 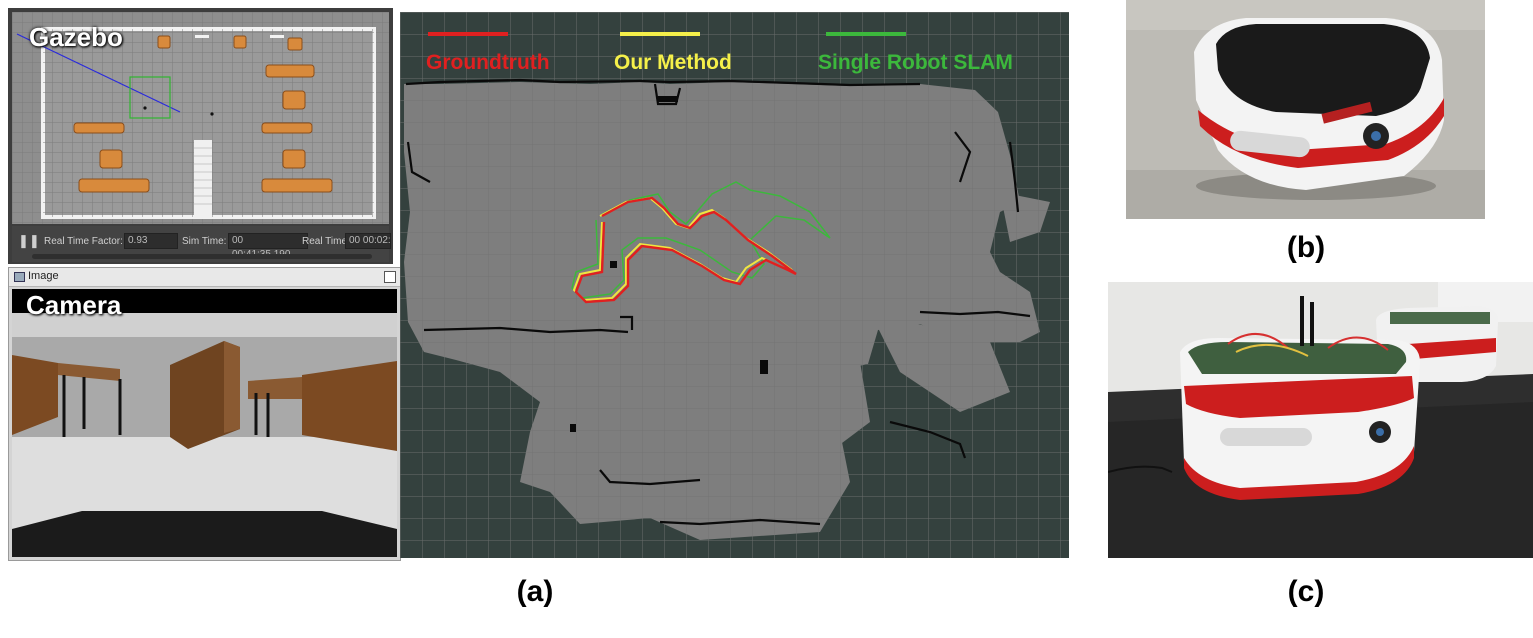 I want to click on gazebo-3d-view: Gazebo, so click(x=200, y=118).